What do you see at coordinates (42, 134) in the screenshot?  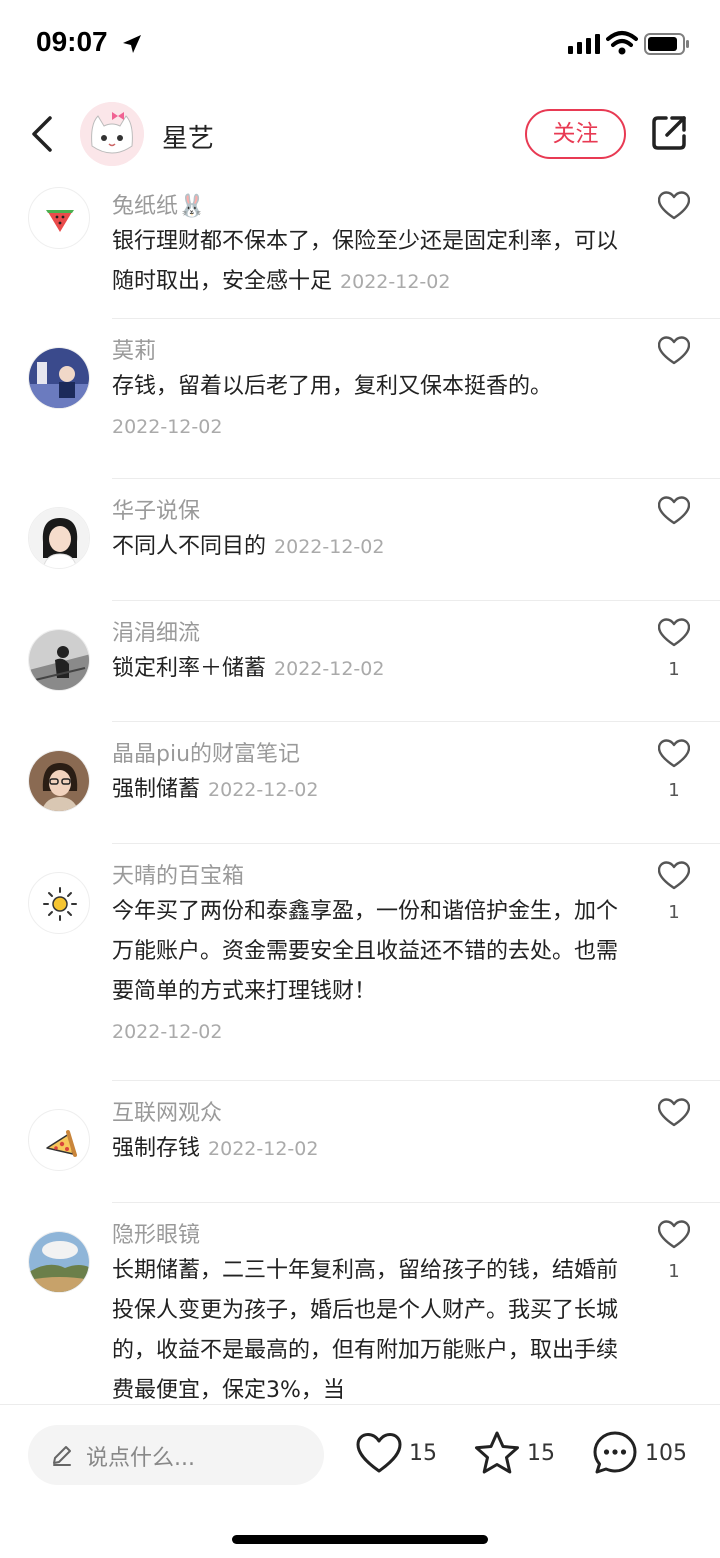 I see `back-icon` at bounding box center [42, 134].